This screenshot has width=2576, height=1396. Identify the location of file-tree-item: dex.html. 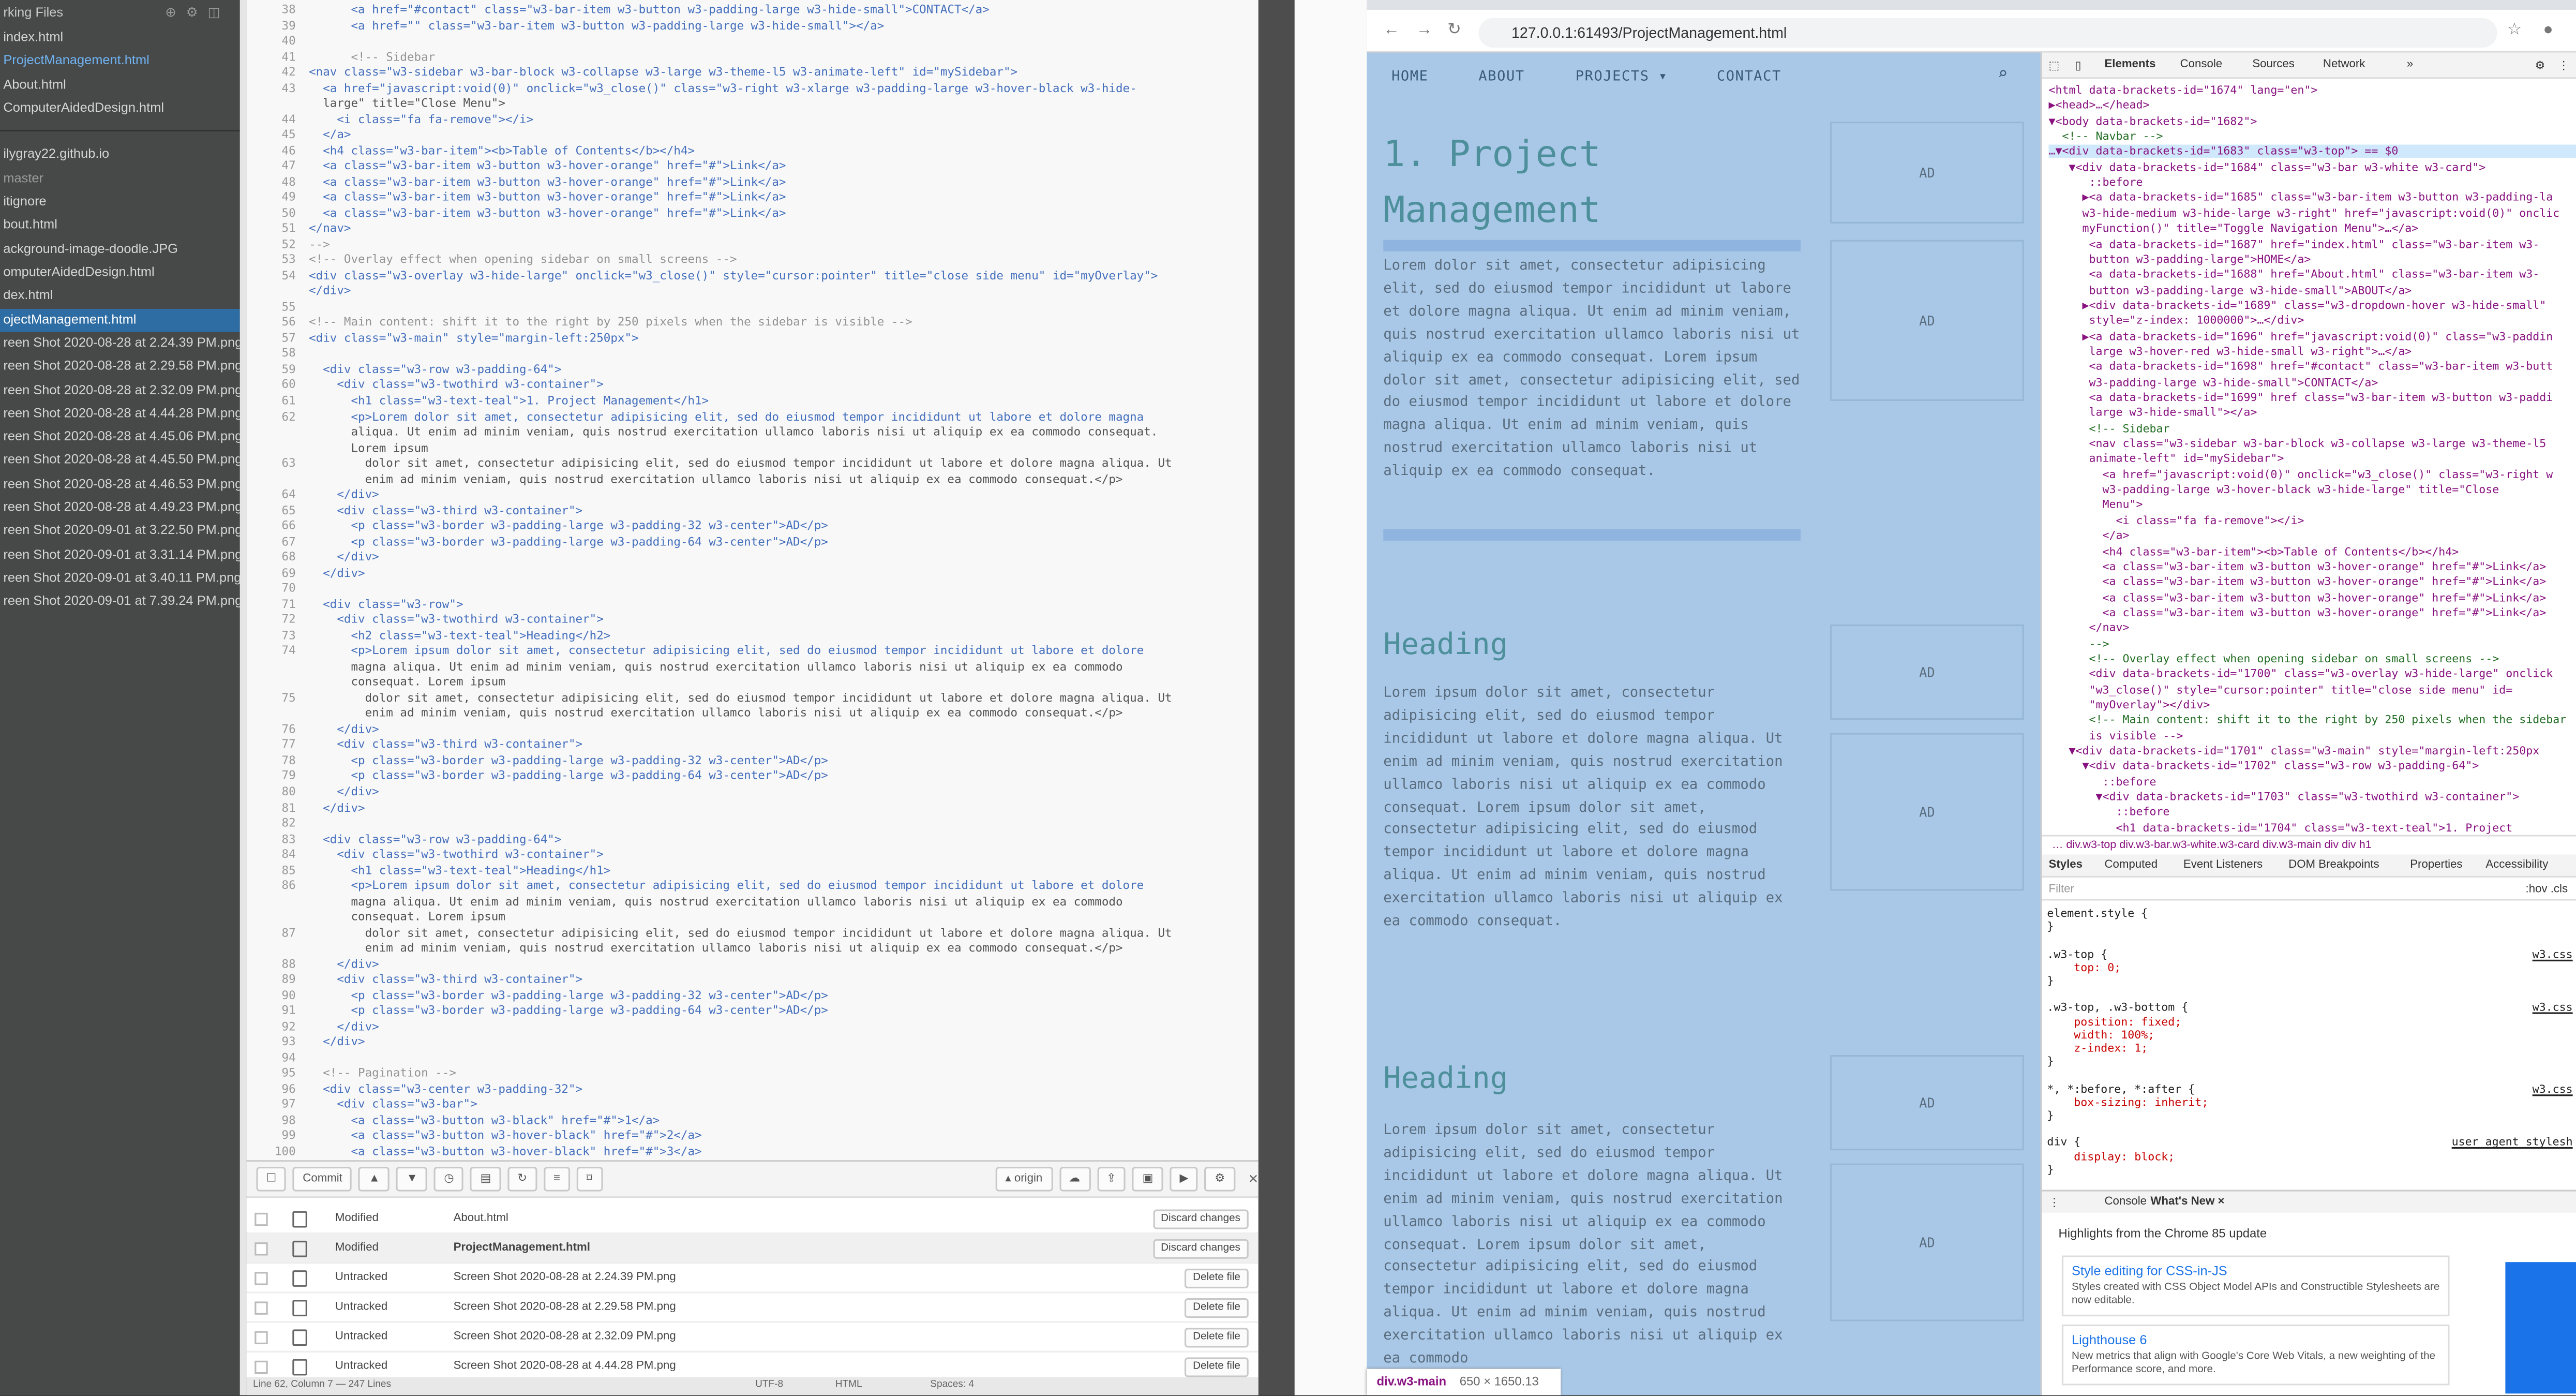
(120, 296).